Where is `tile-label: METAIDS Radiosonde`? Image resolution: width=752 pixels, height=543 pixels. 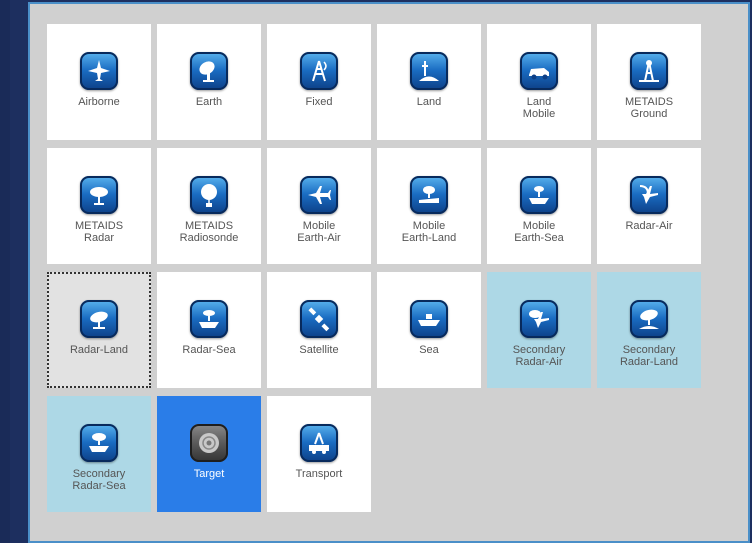
tile-label: METAIDS Radiosonde is located at coordinates (209, 232).